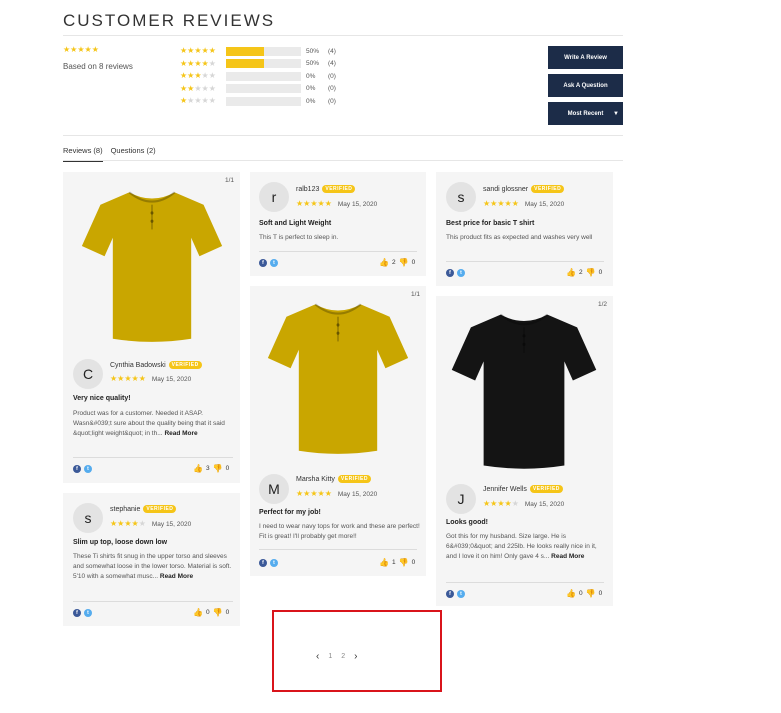 This screenshot has height=713, width=781. Describe the element at coordinates (102, 398) in the screenshot. I see `review-title: Very nice quality!` at that location.